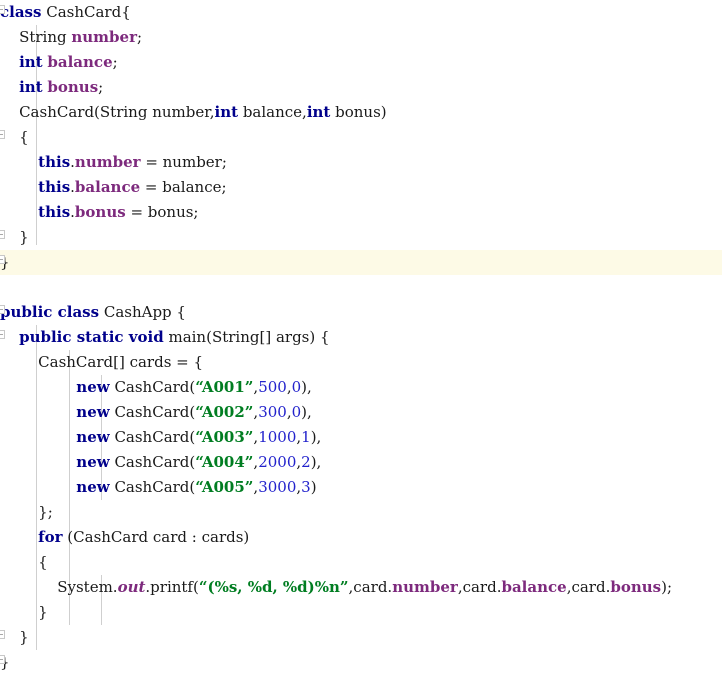  Describe the element at coordinates (156, 537) in the screenshot. I see `token-pln: (CashCard card : cards)` at that location.